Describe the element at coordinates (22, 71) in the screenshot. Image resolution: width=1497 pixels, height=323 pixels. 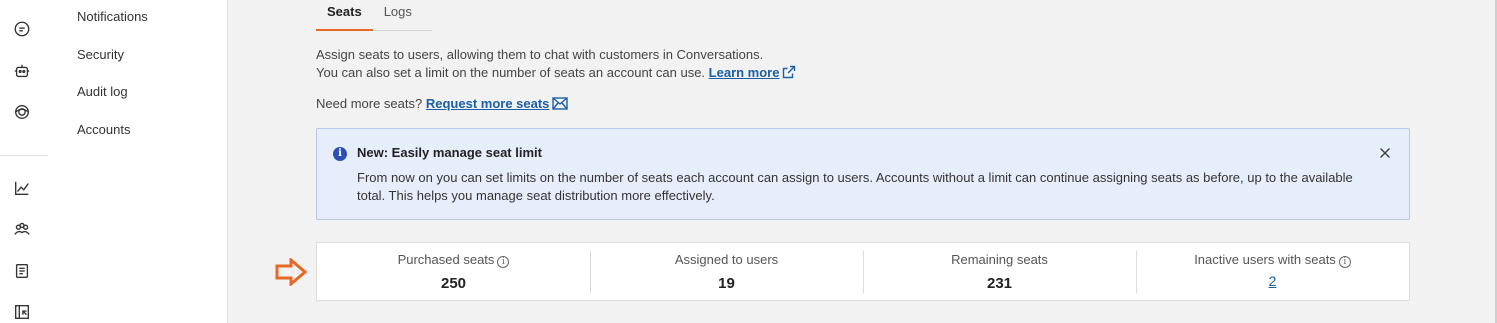
I see `bot-icon` at that location.